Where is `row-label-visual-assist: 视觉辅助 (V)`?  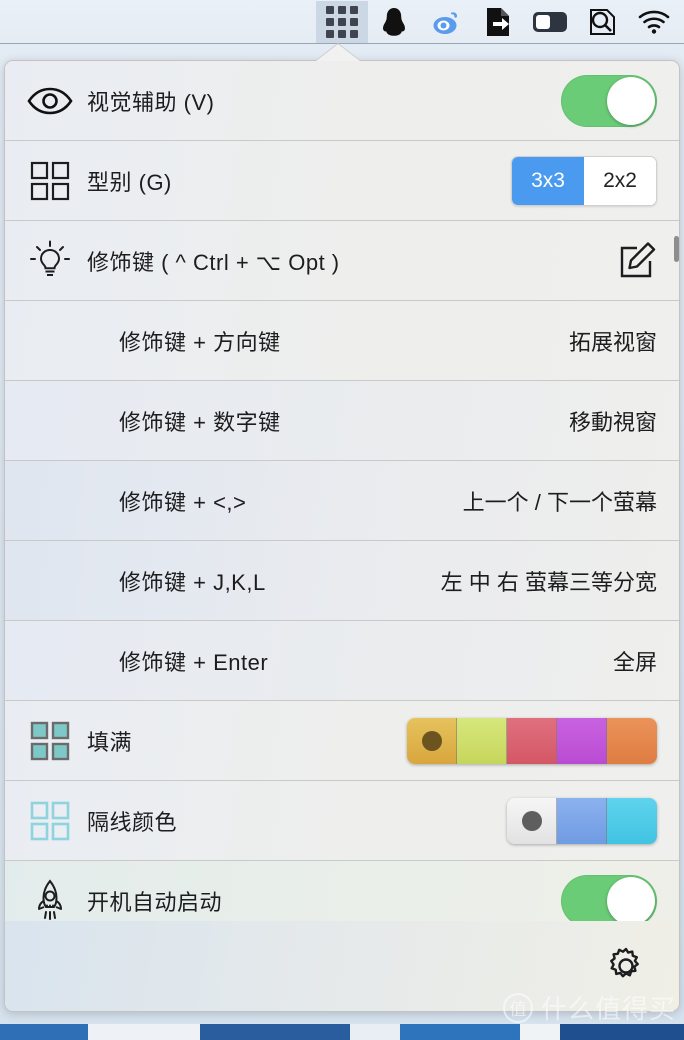
row-label-visual-assist: 视觉辅助 (V) is located at coordinates (151, 102).